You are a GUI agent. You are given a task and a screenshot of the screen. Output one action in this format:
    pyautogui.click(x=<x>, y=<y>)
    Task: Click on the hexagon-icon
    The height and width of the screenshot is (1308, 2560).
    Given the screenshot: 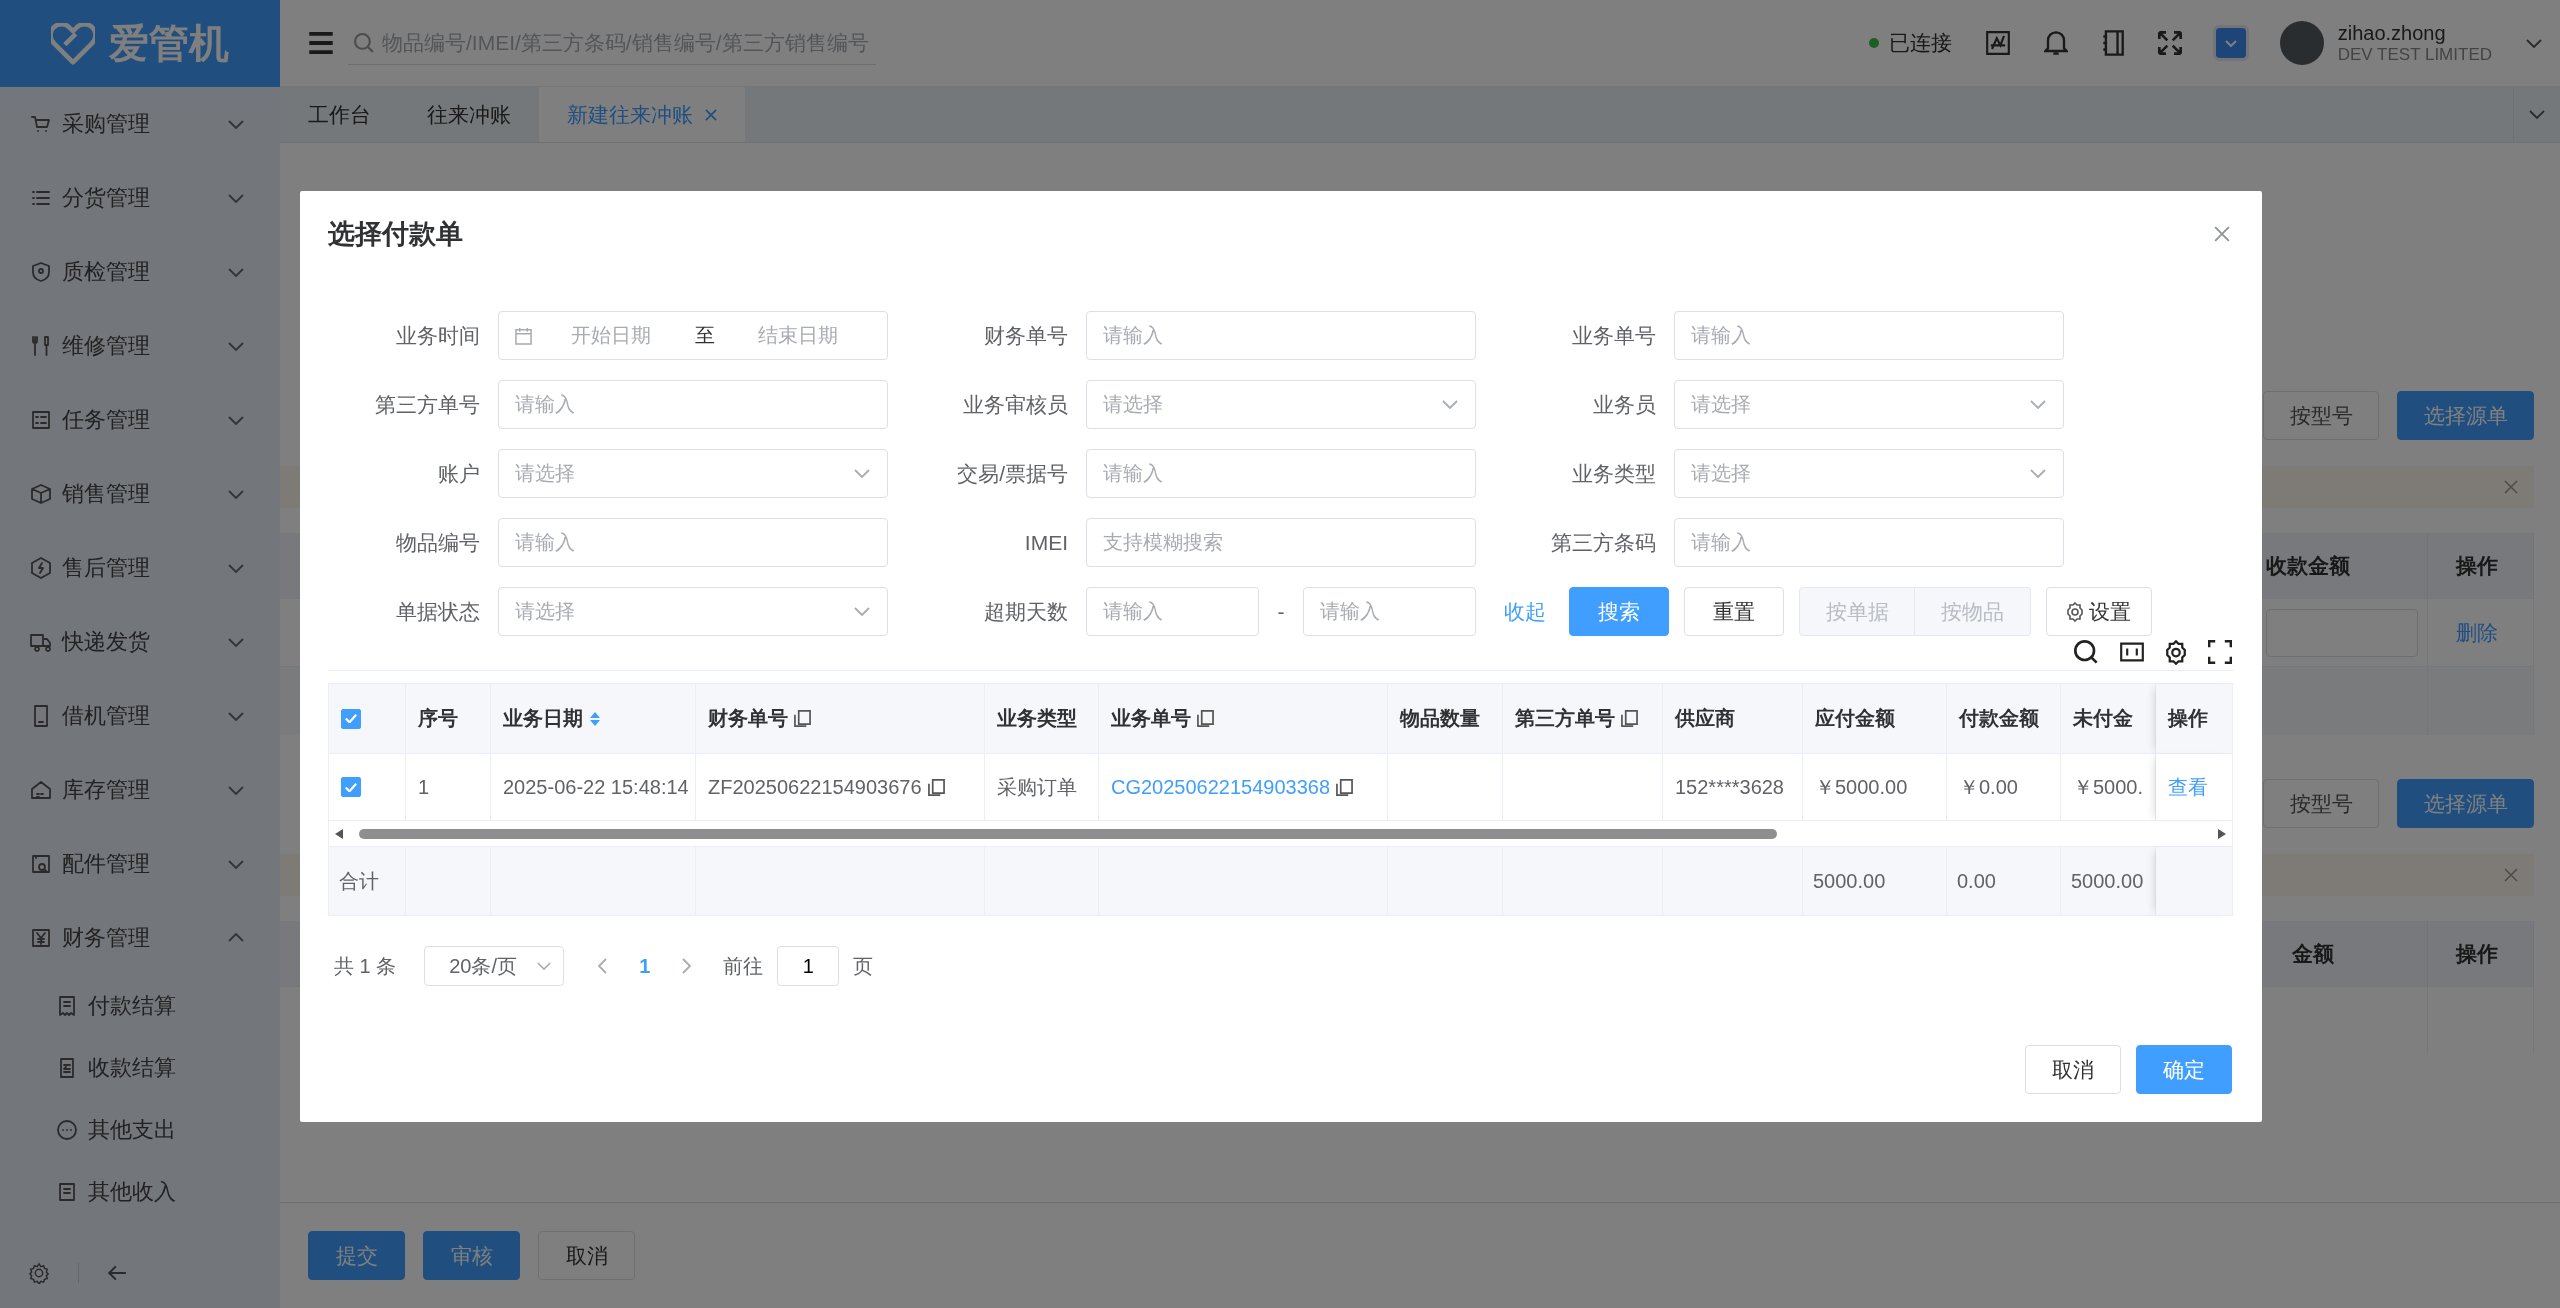 What is the action you would take?
    pyautogui.click(x=41, y=568)
    